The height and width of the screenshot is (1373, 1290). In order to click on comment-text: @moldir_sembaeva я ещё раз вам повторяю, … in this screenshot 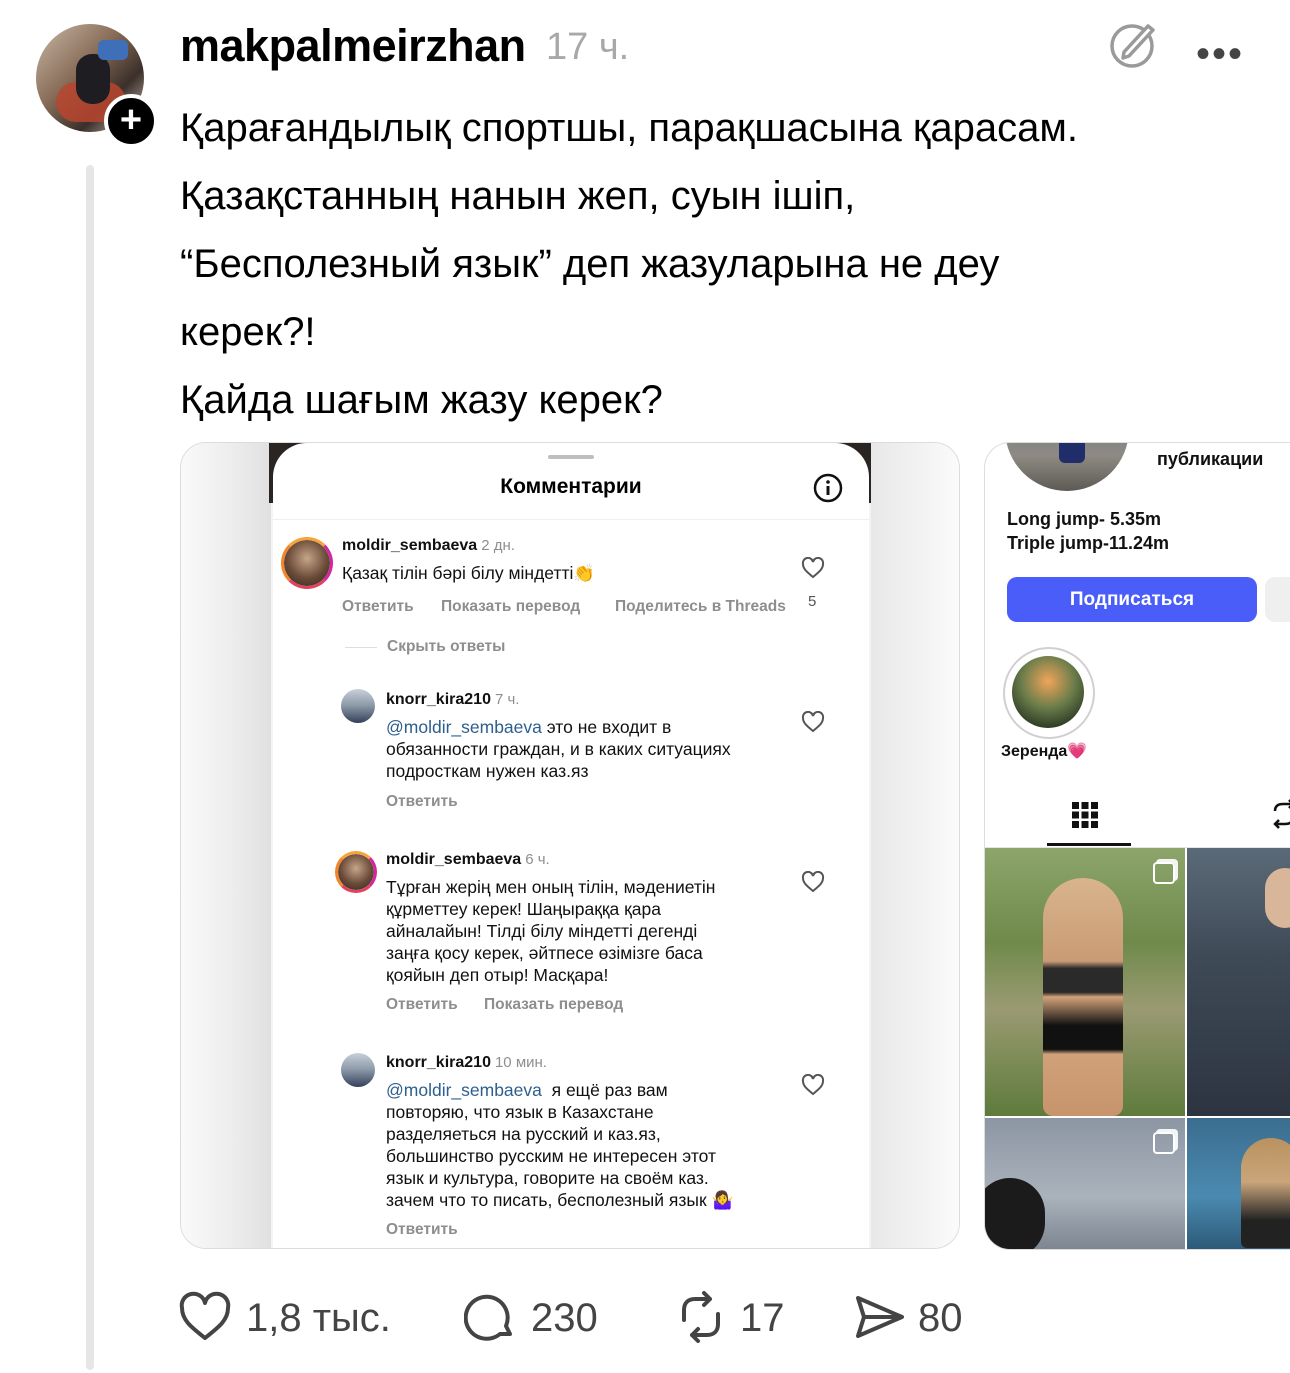, I will do `click(560, 1145)`.